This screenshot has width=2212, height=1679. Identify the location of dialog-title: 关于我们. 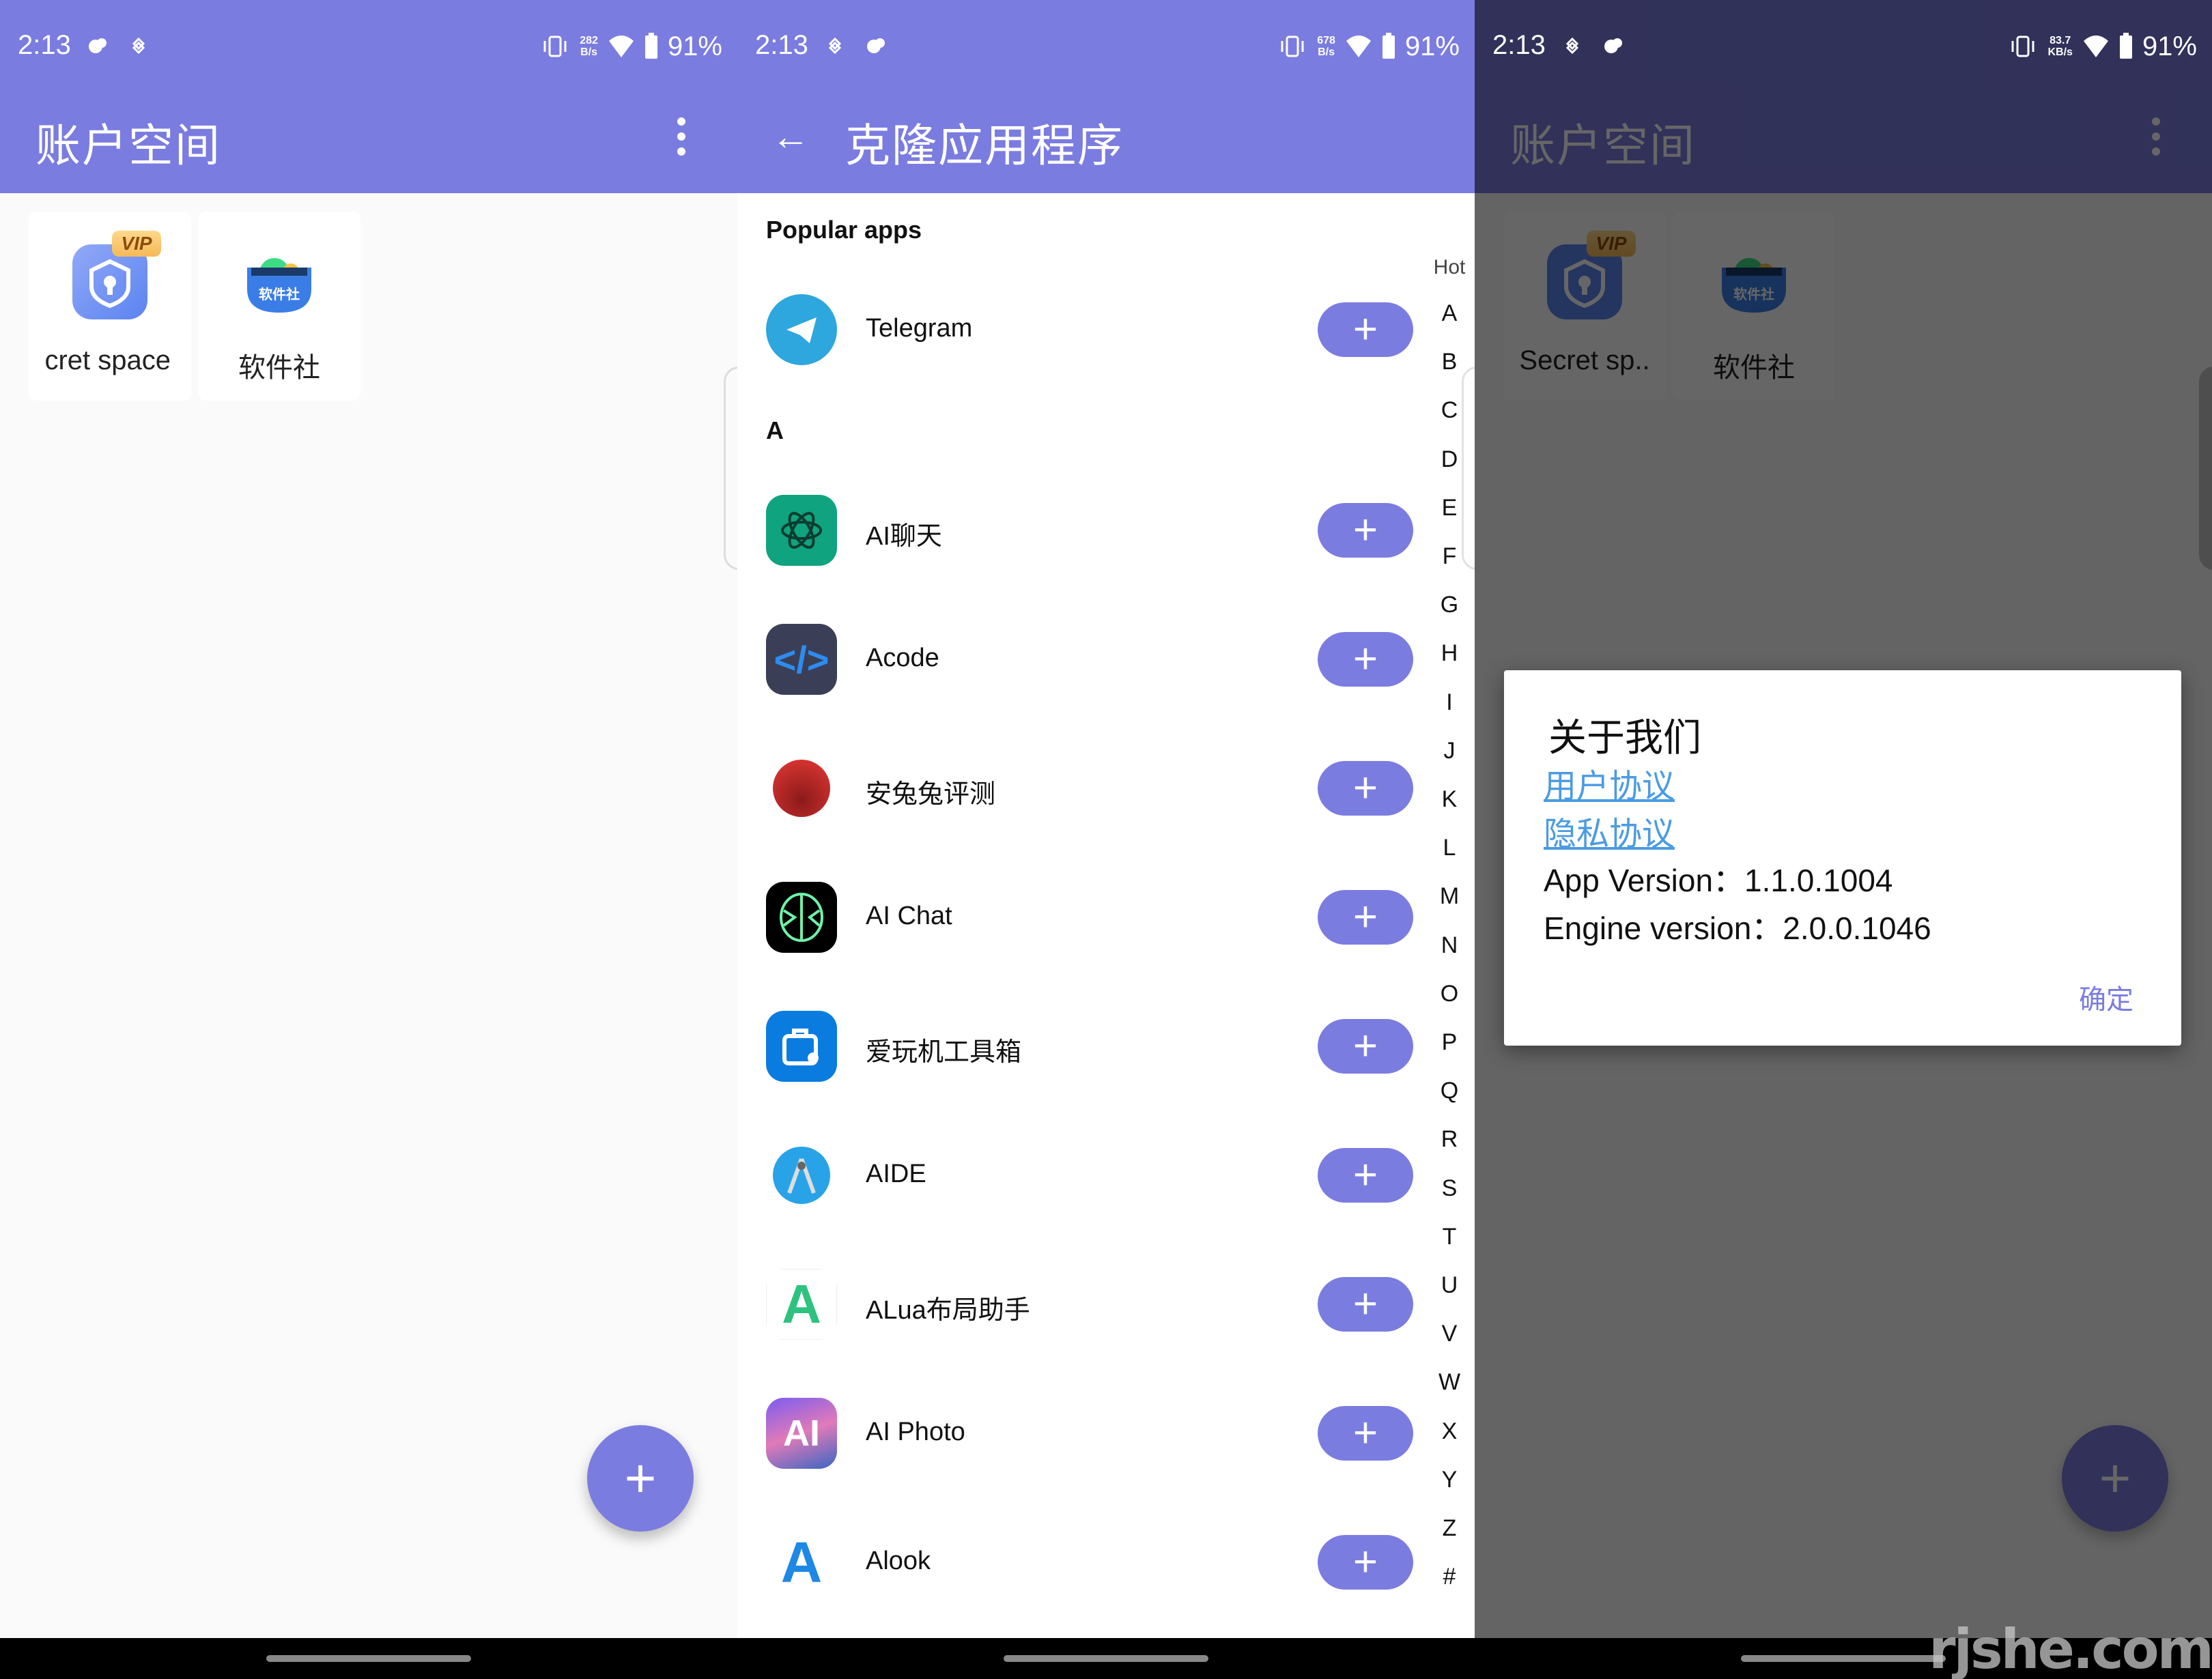
(1624, 737).